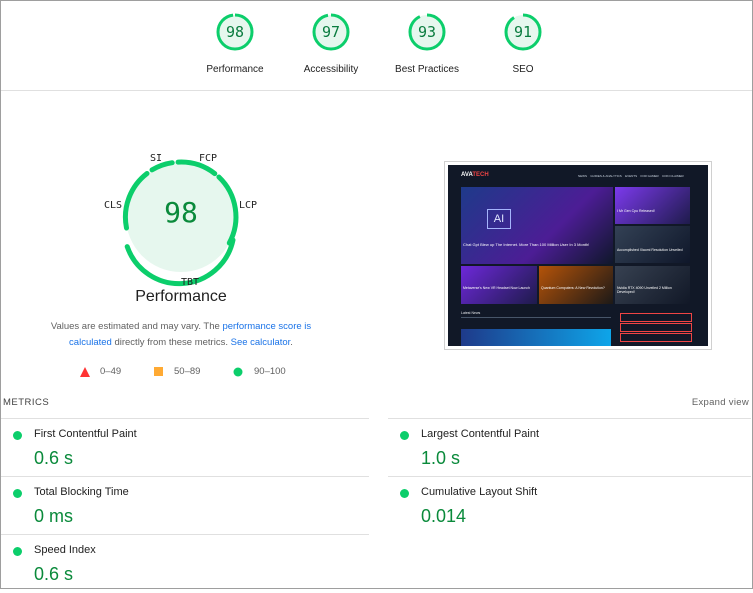 The image size is (753, 593). I want to click on news-card-2: Quantum Computers: A New Revolution?, so click(576, 285).